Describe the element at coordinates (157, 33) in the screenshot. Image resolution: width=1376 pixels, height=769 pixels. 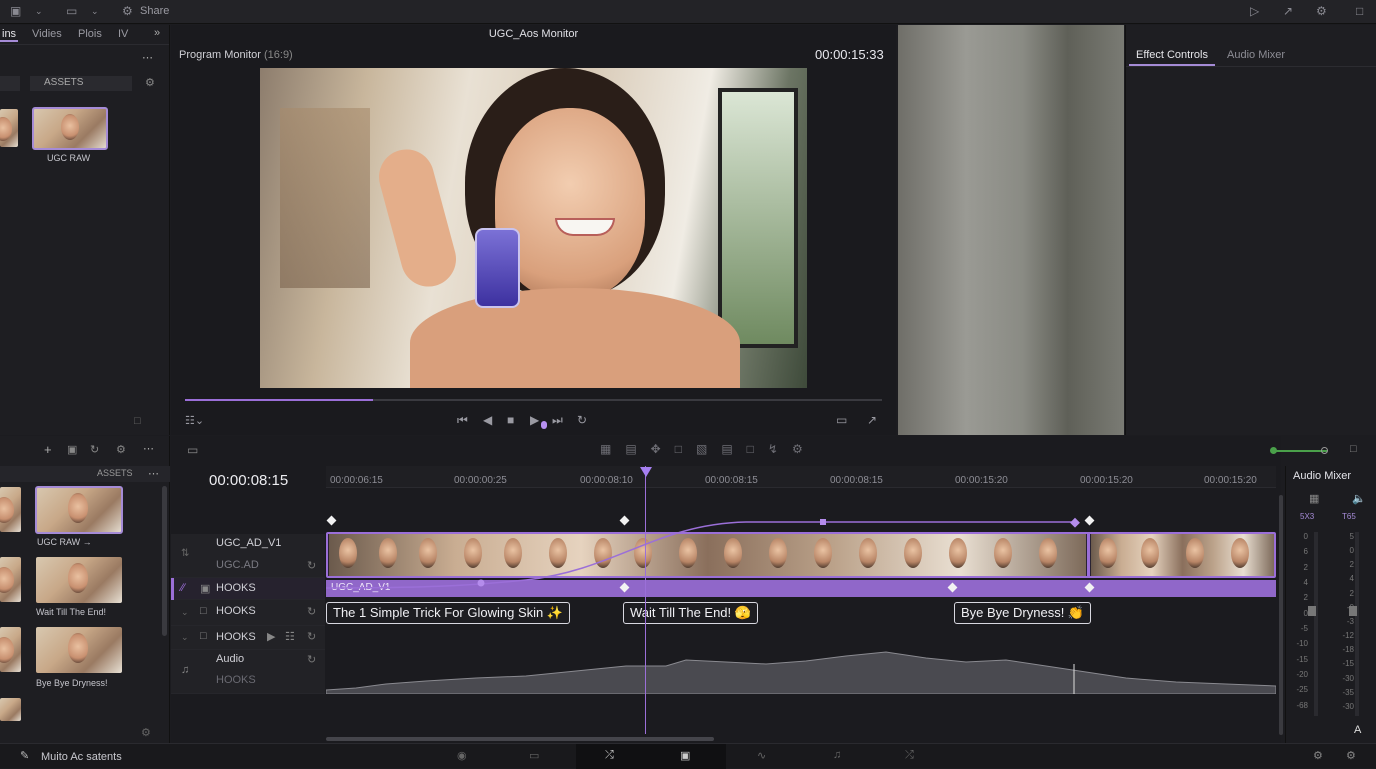
I see `more-tabs-icon: »` at that location.